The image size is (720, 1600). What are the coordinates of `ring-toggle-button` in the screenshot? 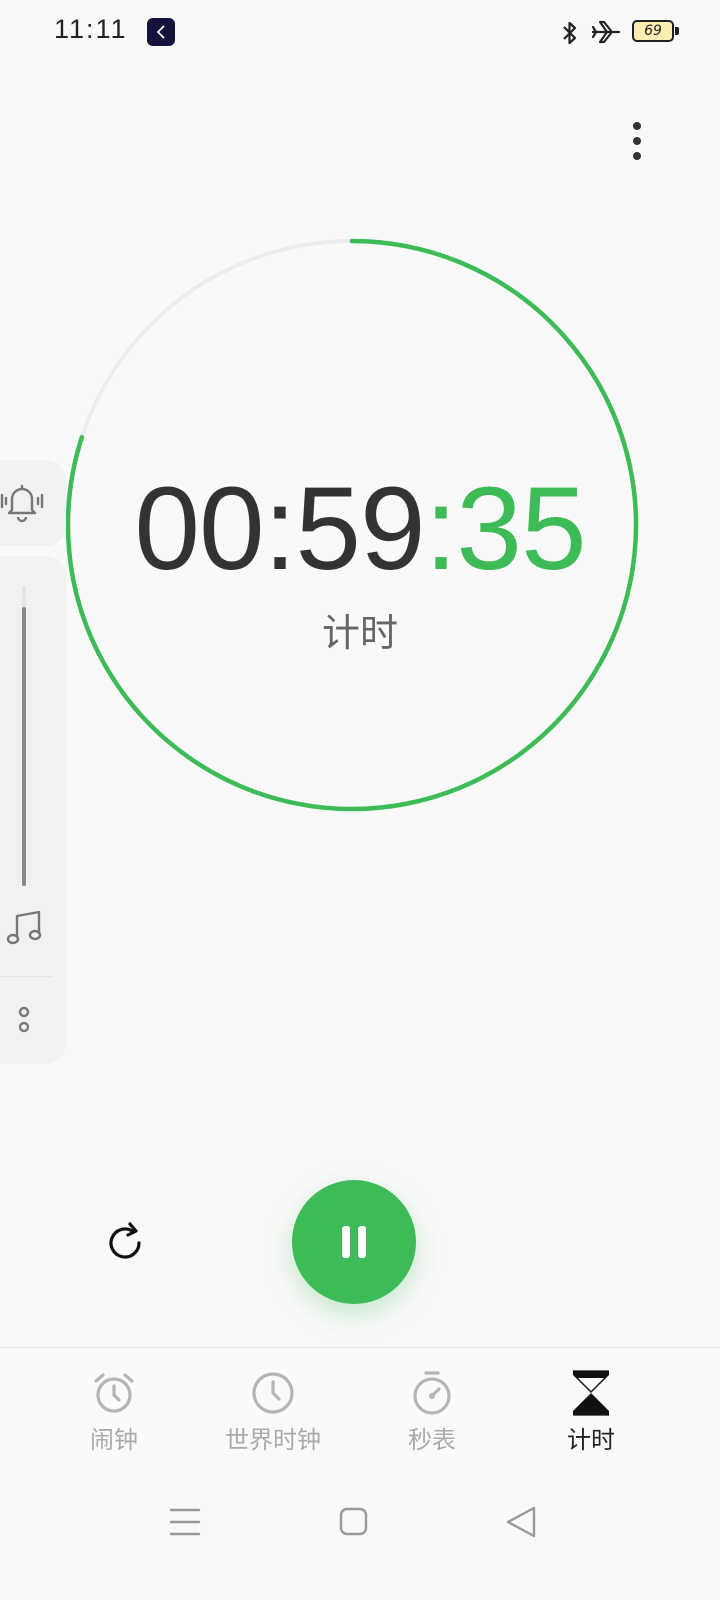 It's located at (33, 503).